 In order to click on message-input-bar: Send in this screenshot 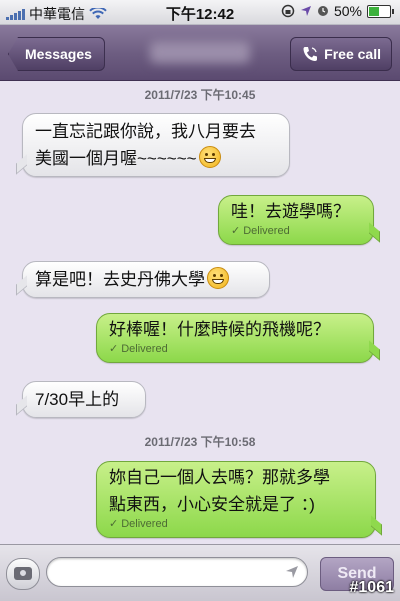, I will do `click(200, 572)`.